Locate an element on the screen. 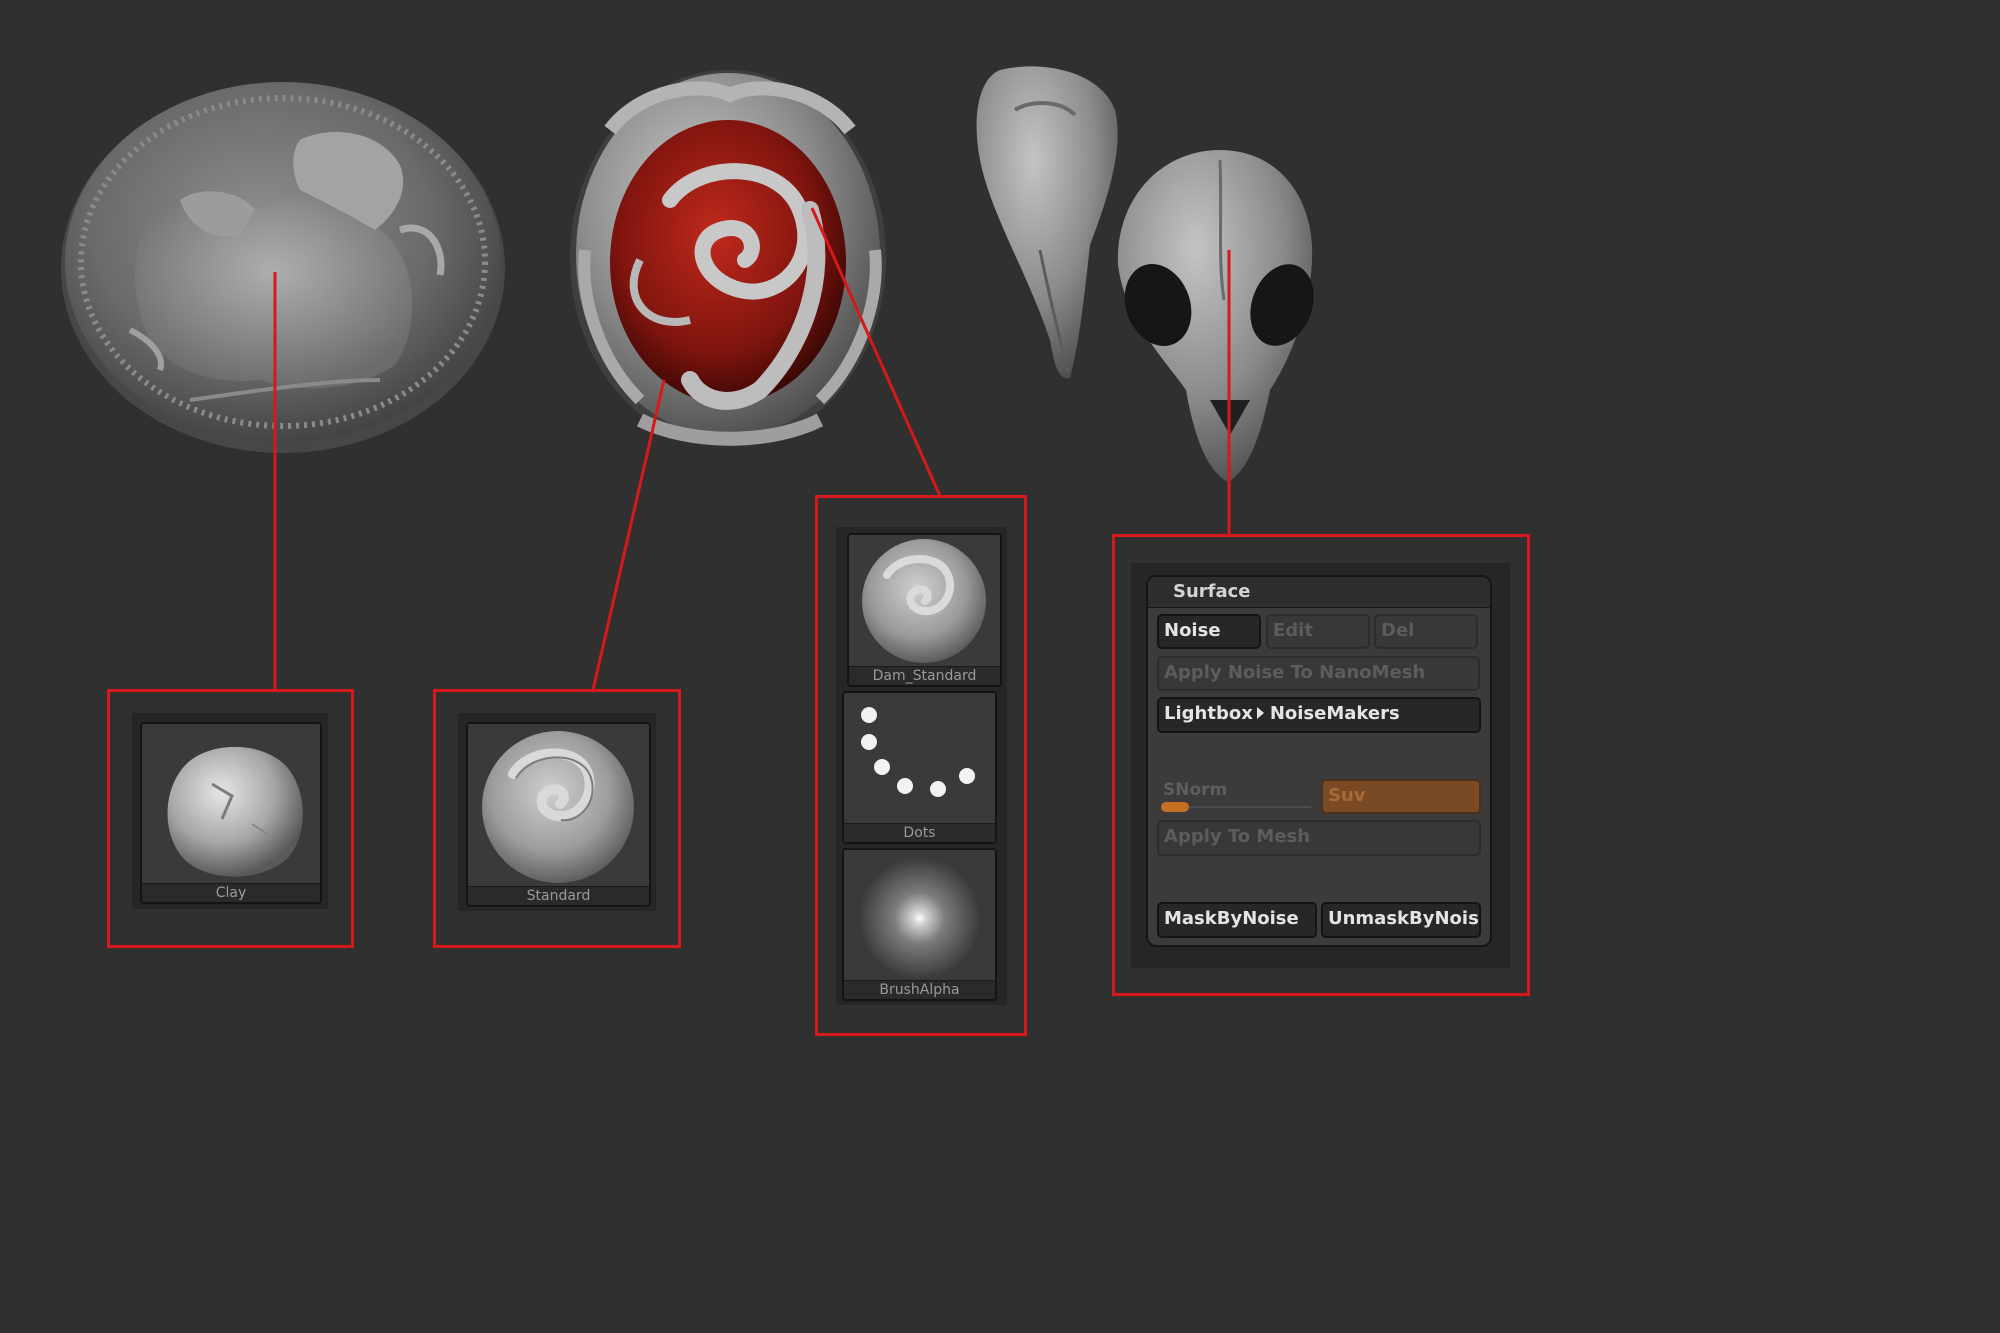 This screenshot has height=1333, width=2000. clay-sphere-icon is located at coordinates (235, 811).